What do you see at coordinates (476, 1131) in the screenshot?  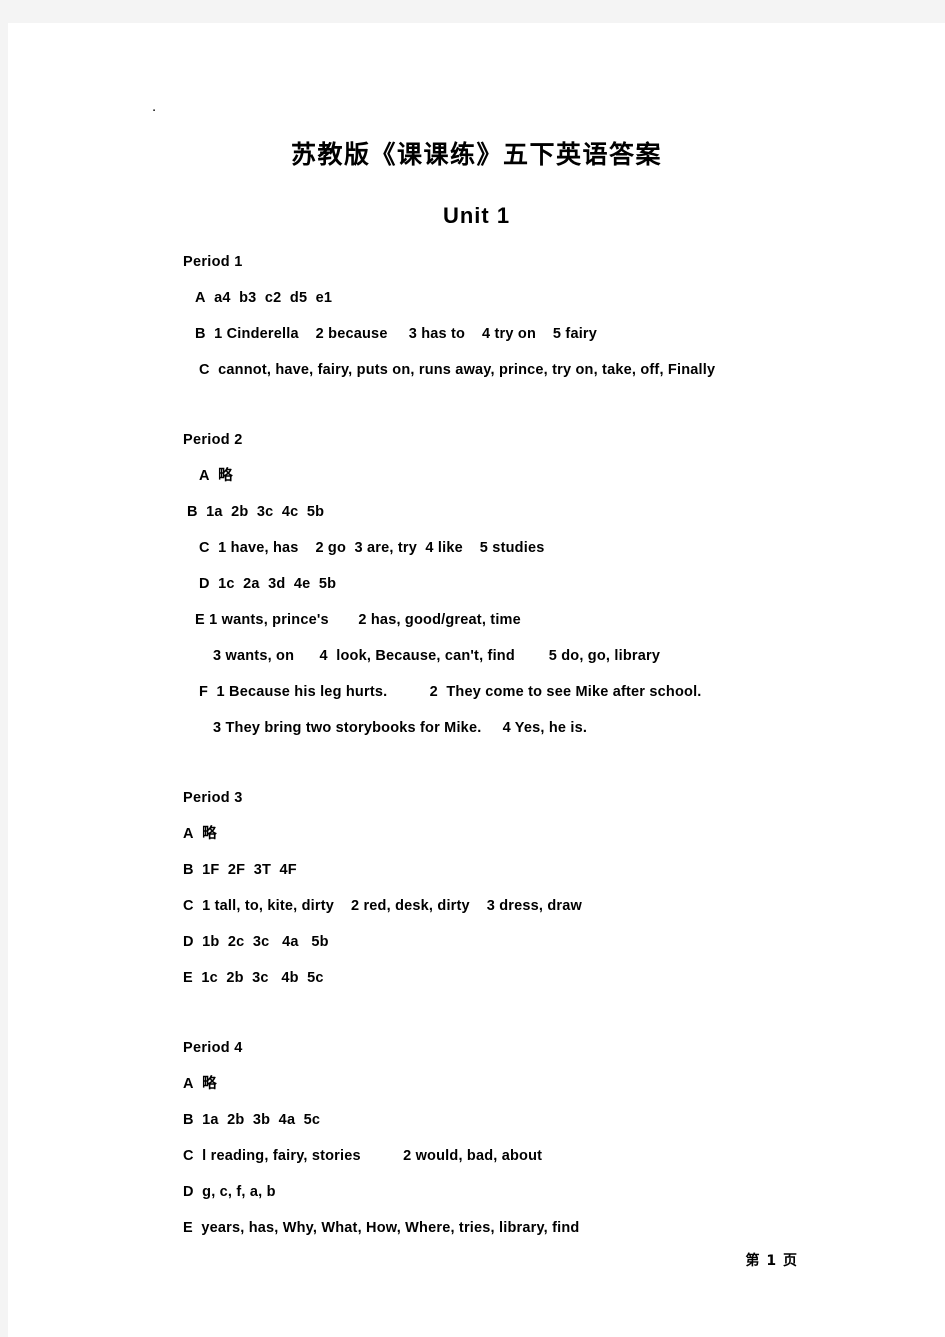 I see `answer-line: B 1a 2b 3b 4a 5c` at bounding box center [476, 1131].